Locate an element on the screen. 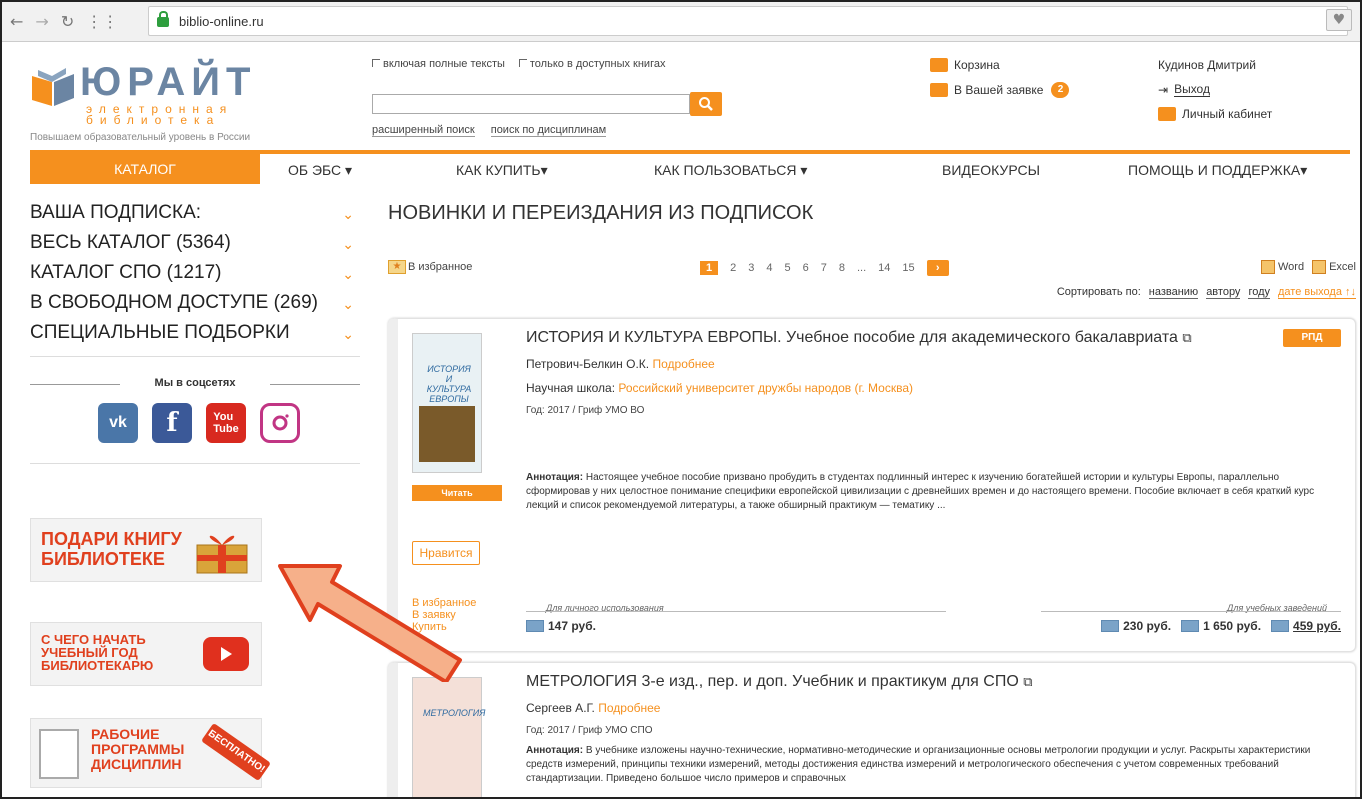 This screenshot has width=1362, height=799. rpd-badge: РПД is located at coordinates (1312, 338).